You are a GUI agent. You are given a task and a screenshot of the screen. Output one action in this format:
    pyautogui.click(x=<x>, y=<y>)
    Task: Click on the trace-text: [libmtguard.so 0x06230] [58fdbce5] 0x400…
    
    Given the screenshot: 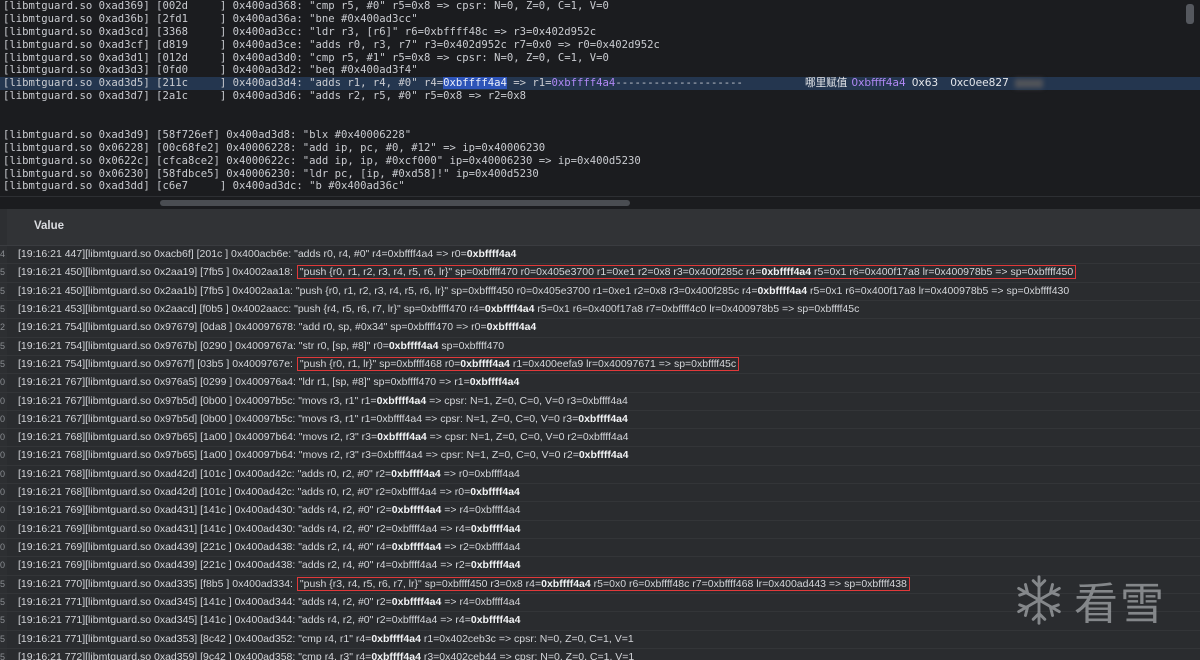 What is the action you would take?
    pyautogui.click(x=271, y=173)
    